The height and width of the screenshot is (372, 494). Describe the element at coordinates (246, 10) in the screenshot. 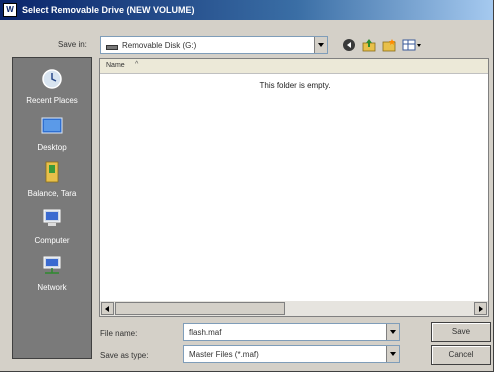

I see `title-bar: W Select Removable Drive (NEW VOLUME)` at that location.